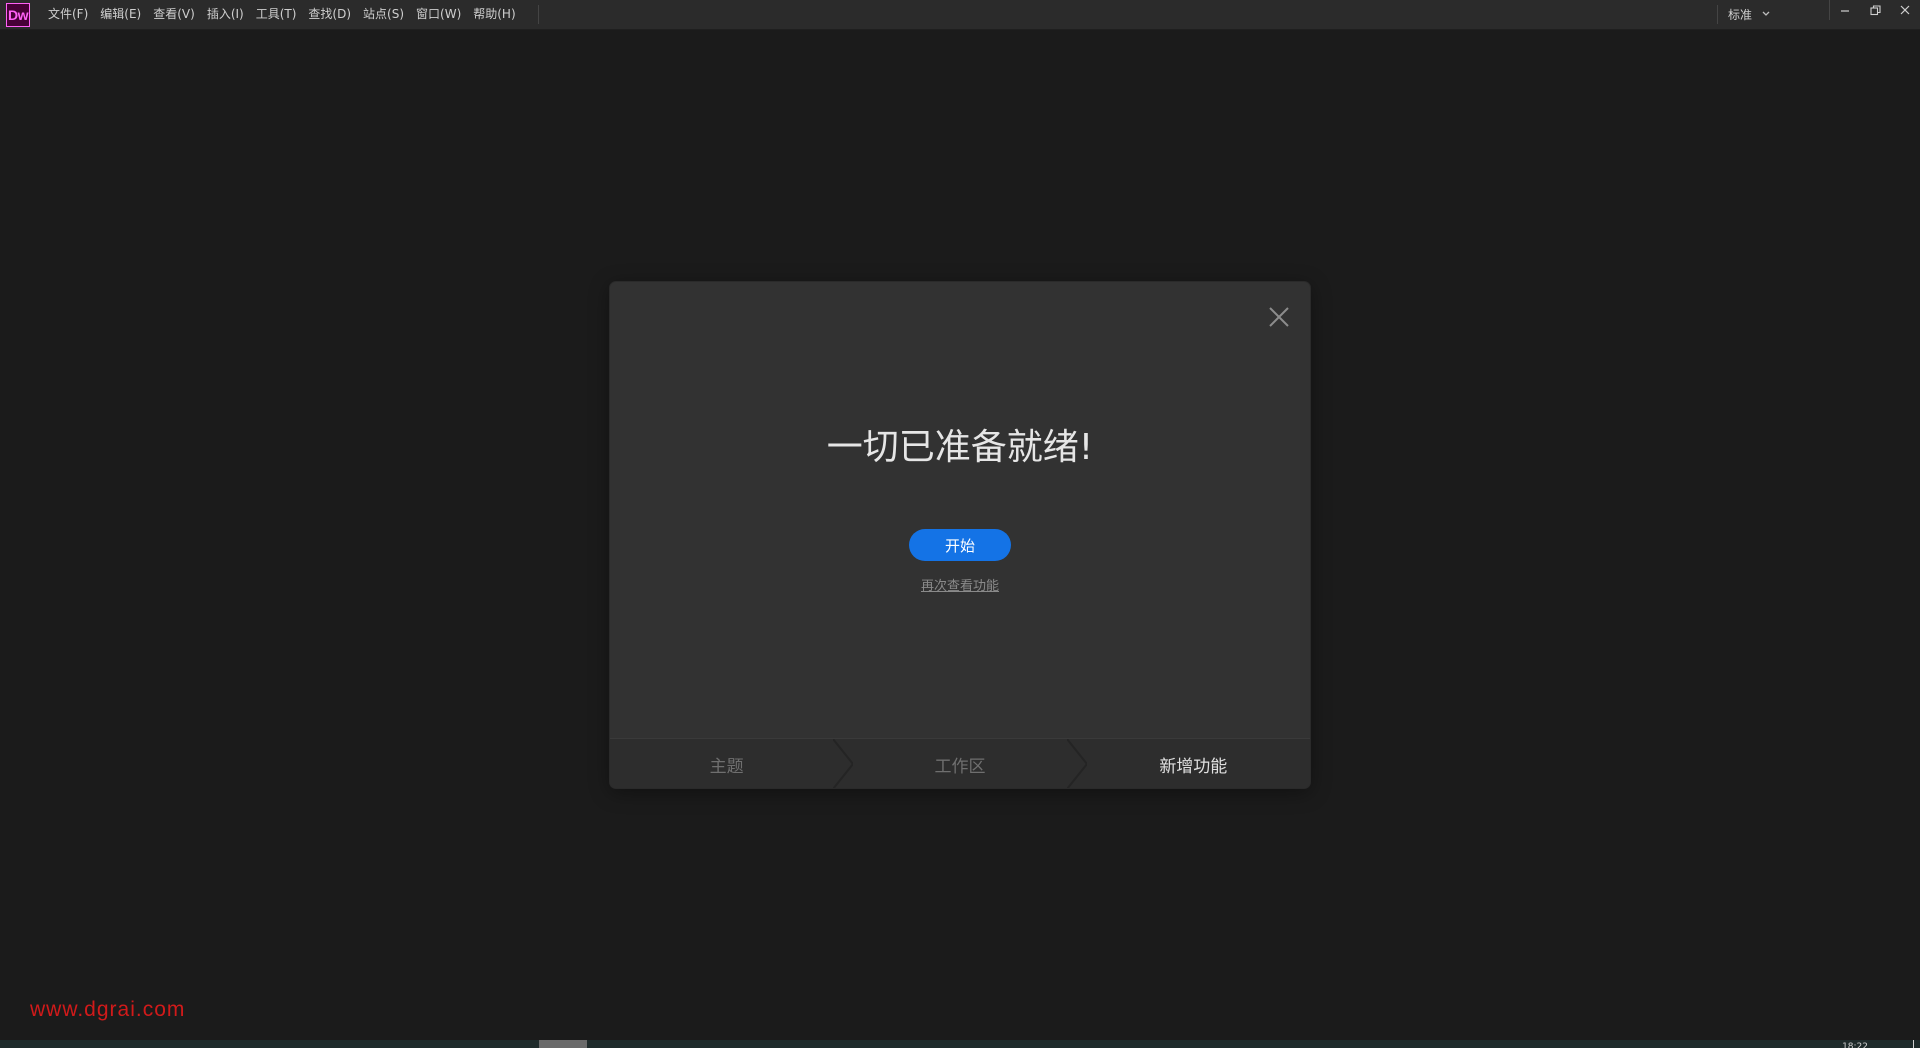 The width and height of the screenshot is (1920, 1048). Describe the element at coordinates (960, 584) in the screenshot. I see `replay-features-link: 再次查看功能` at that location.